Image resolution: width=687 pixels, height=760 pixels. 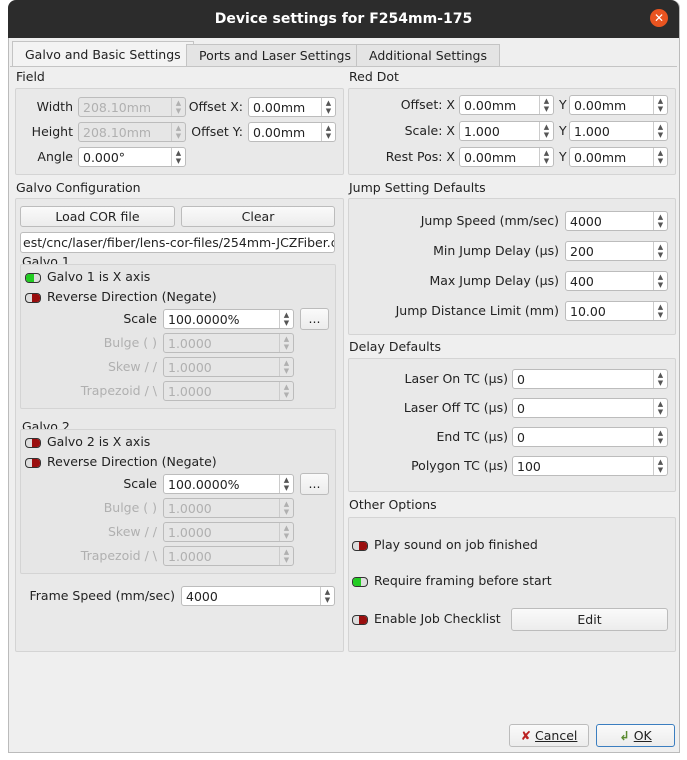 What do you see at coordinates (228, 484) in the screenshot?
I see `g2-scale-spinbox: 100.0000% ▲ ▼` at bounding box center [228, 484].